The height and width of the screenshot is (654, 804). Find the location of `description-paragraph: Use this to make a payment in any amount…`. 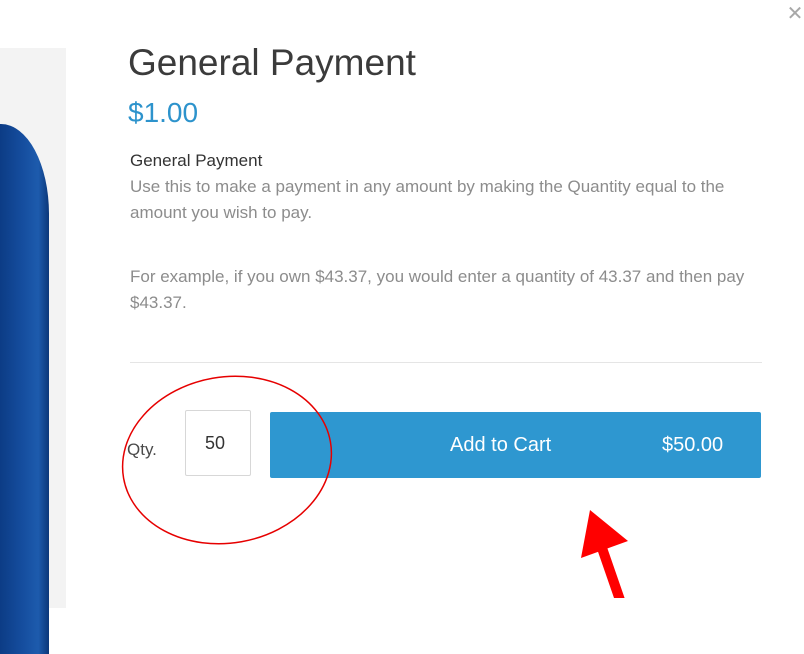

description-paragraph: Use this to make a payment in any amount… is located at coordinates (427, 199).